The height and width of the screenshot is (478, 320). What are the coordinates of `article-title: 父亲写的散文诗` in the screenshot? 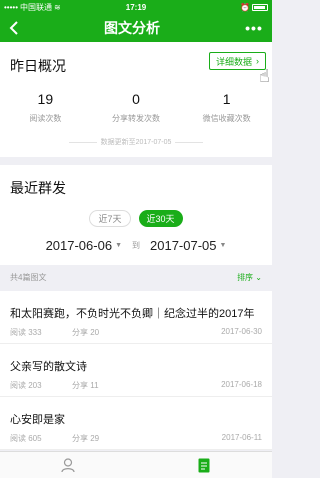 It's located at (48, 367).